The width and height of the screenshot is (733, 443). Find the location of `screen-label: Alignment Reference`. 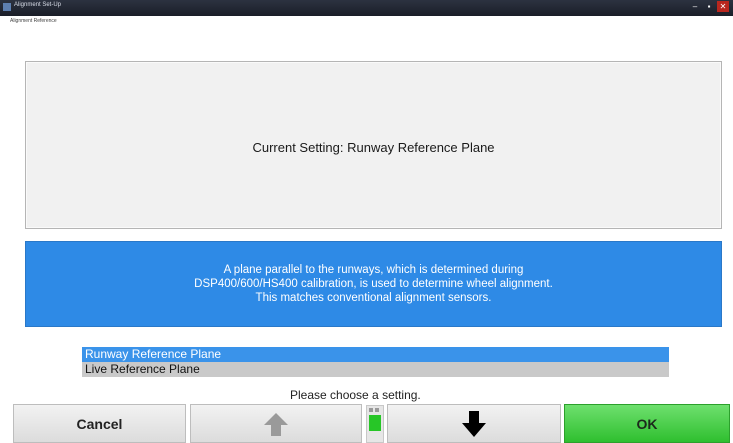

screen-label: Alignment Reference is located at coordinates (33, 21).